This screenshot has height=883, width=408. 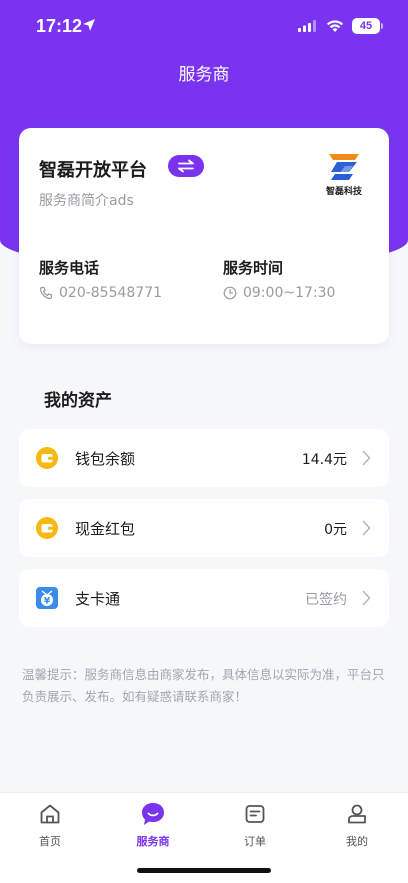 What do you see at coordinates (382, 26) in the screenshot?
I see `battery-nub` at bounding box center [382, 26].